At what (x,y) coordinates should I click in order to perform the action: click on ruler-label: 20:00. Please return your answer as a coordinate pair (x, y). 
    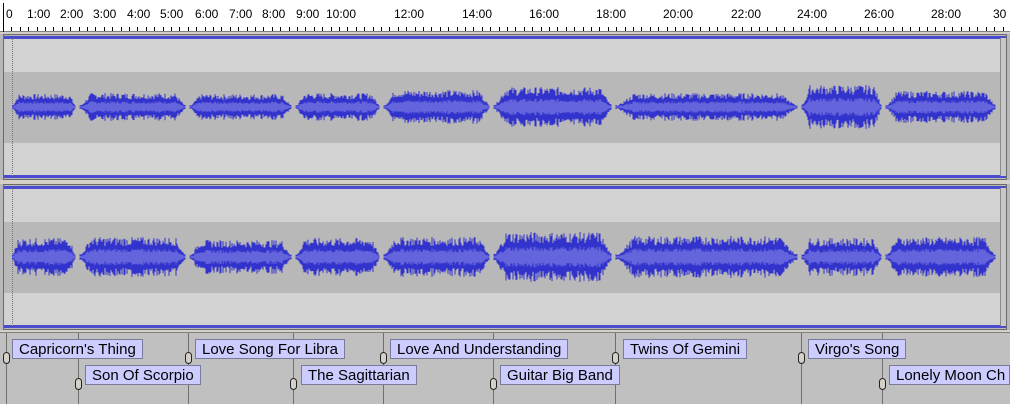
    Looking at the image, I should click on (678, 14).